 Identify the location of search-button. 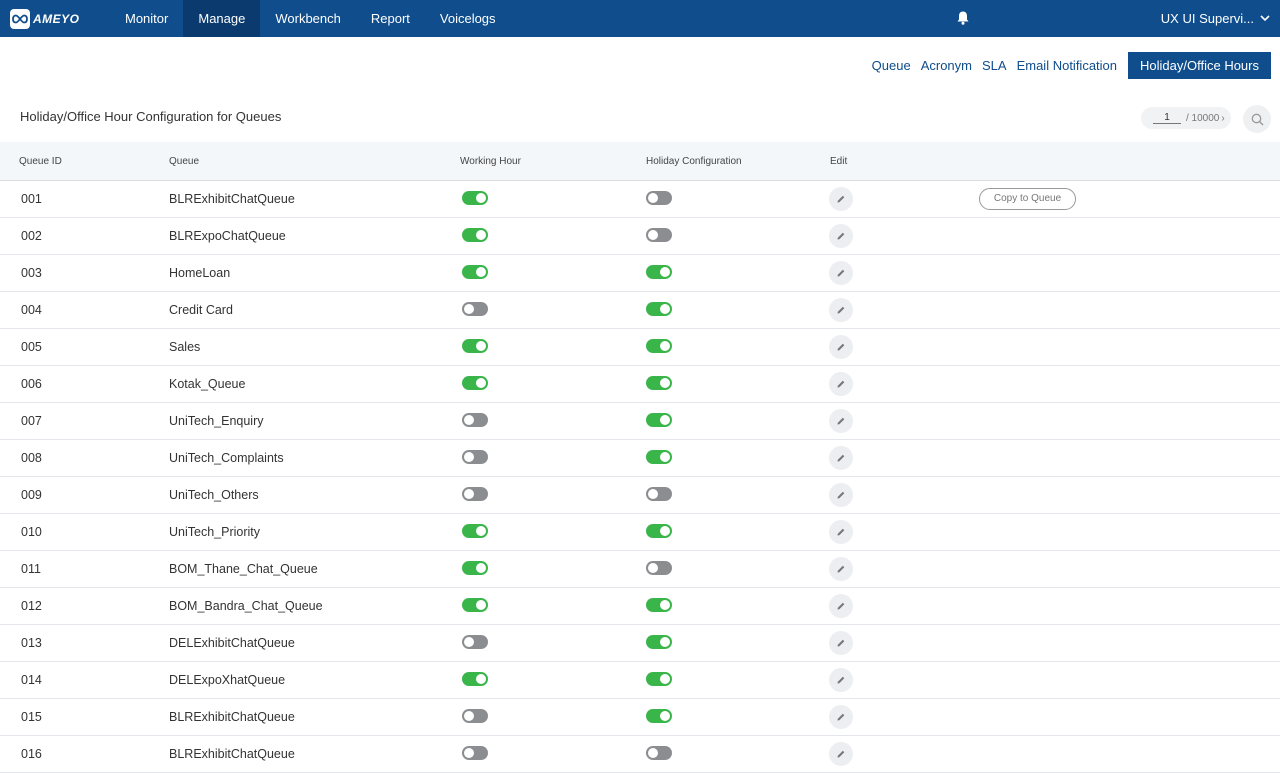
(1257, 119).